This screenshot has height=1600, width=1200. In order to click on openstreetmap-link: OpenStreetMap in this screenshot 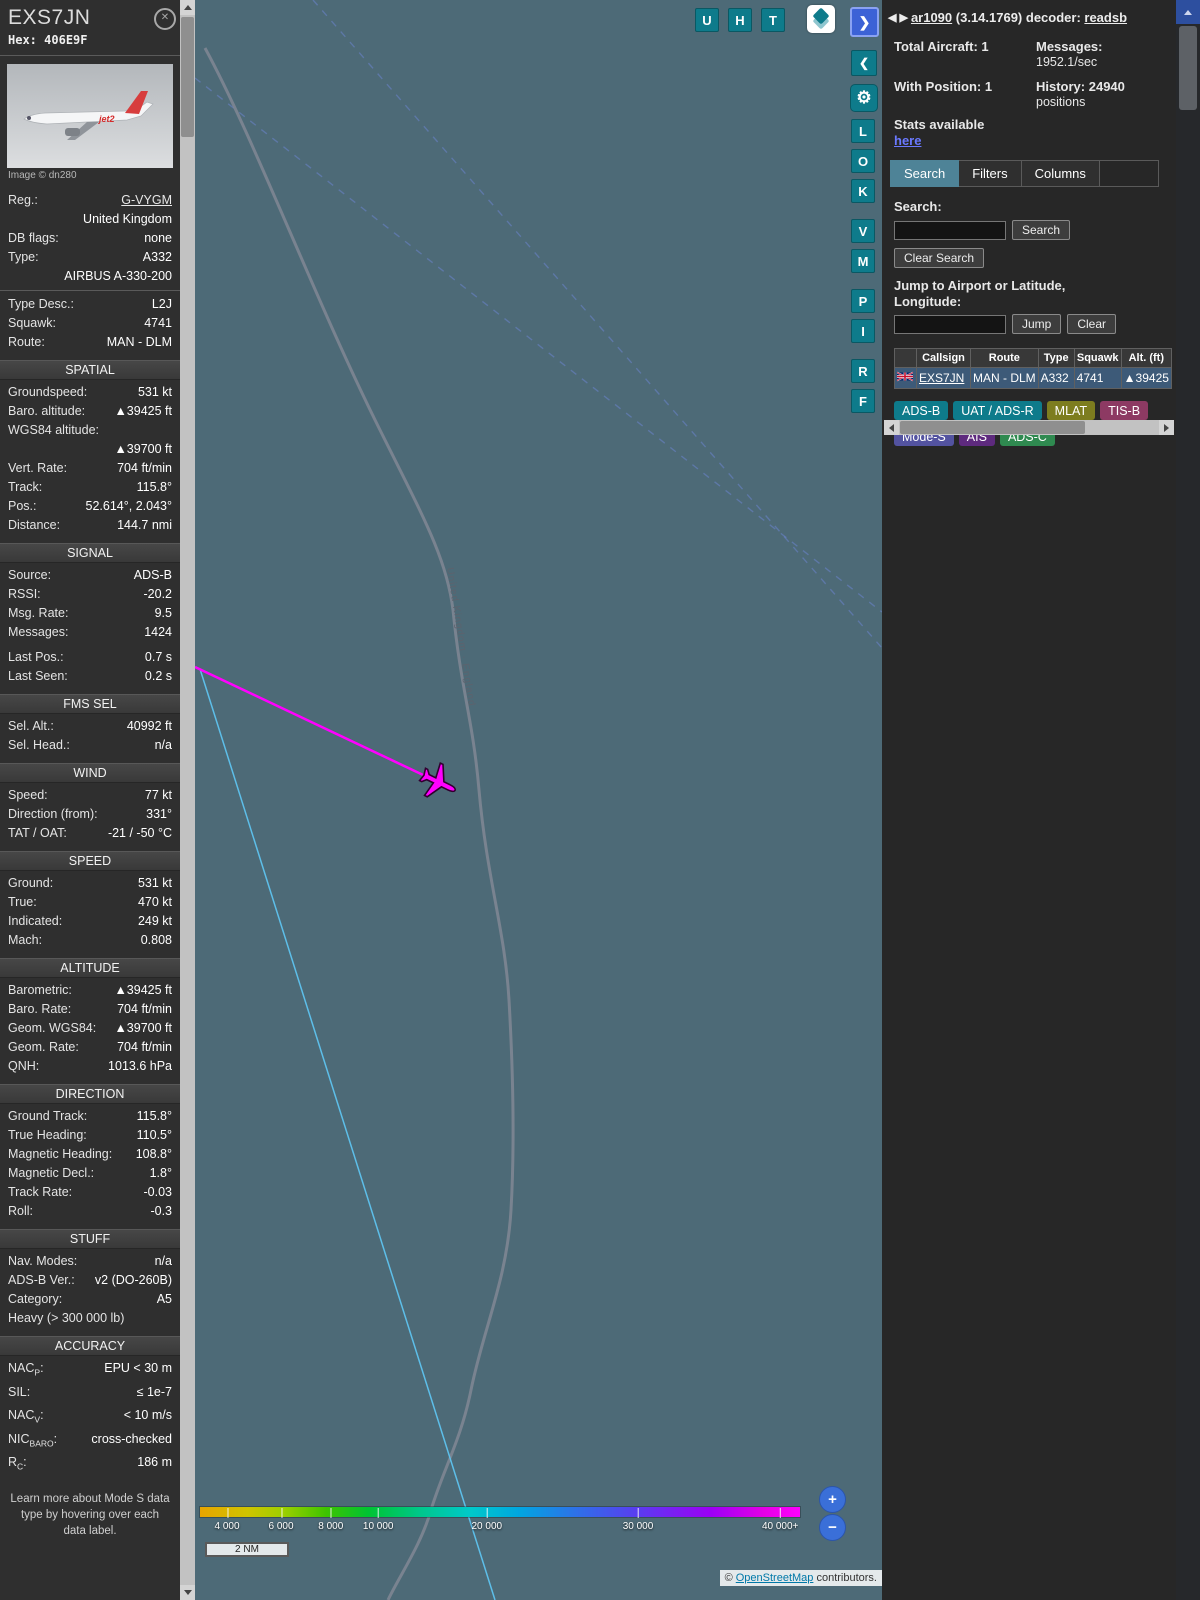, I will do `click(775, 1578)`.